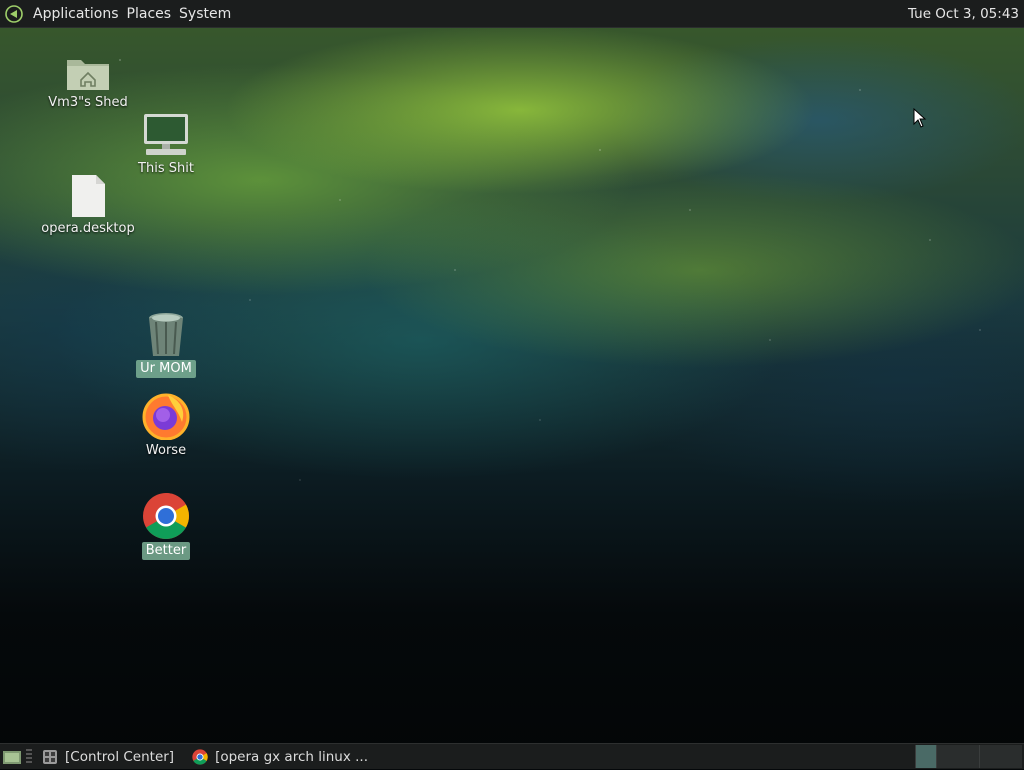 This screenshot has height=770, width=1024. Describe the element at coordinates (88, 228) in the screenshot. I see `desktop-icon-label: opera.desktop` at that location.